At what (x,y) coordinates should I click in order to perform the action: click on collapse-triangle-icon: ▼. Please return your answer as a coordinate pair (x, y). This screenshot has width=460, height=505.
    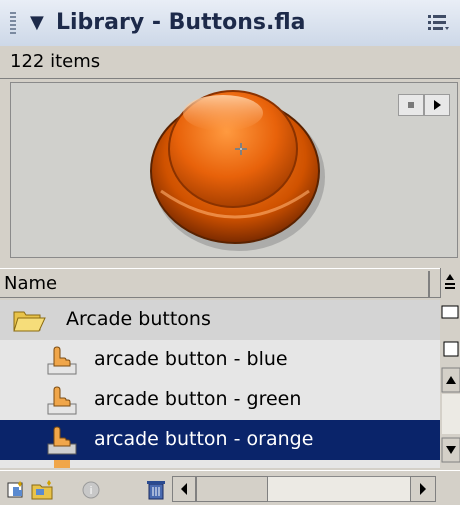
    Looking at the image, I should click on (37, 22).